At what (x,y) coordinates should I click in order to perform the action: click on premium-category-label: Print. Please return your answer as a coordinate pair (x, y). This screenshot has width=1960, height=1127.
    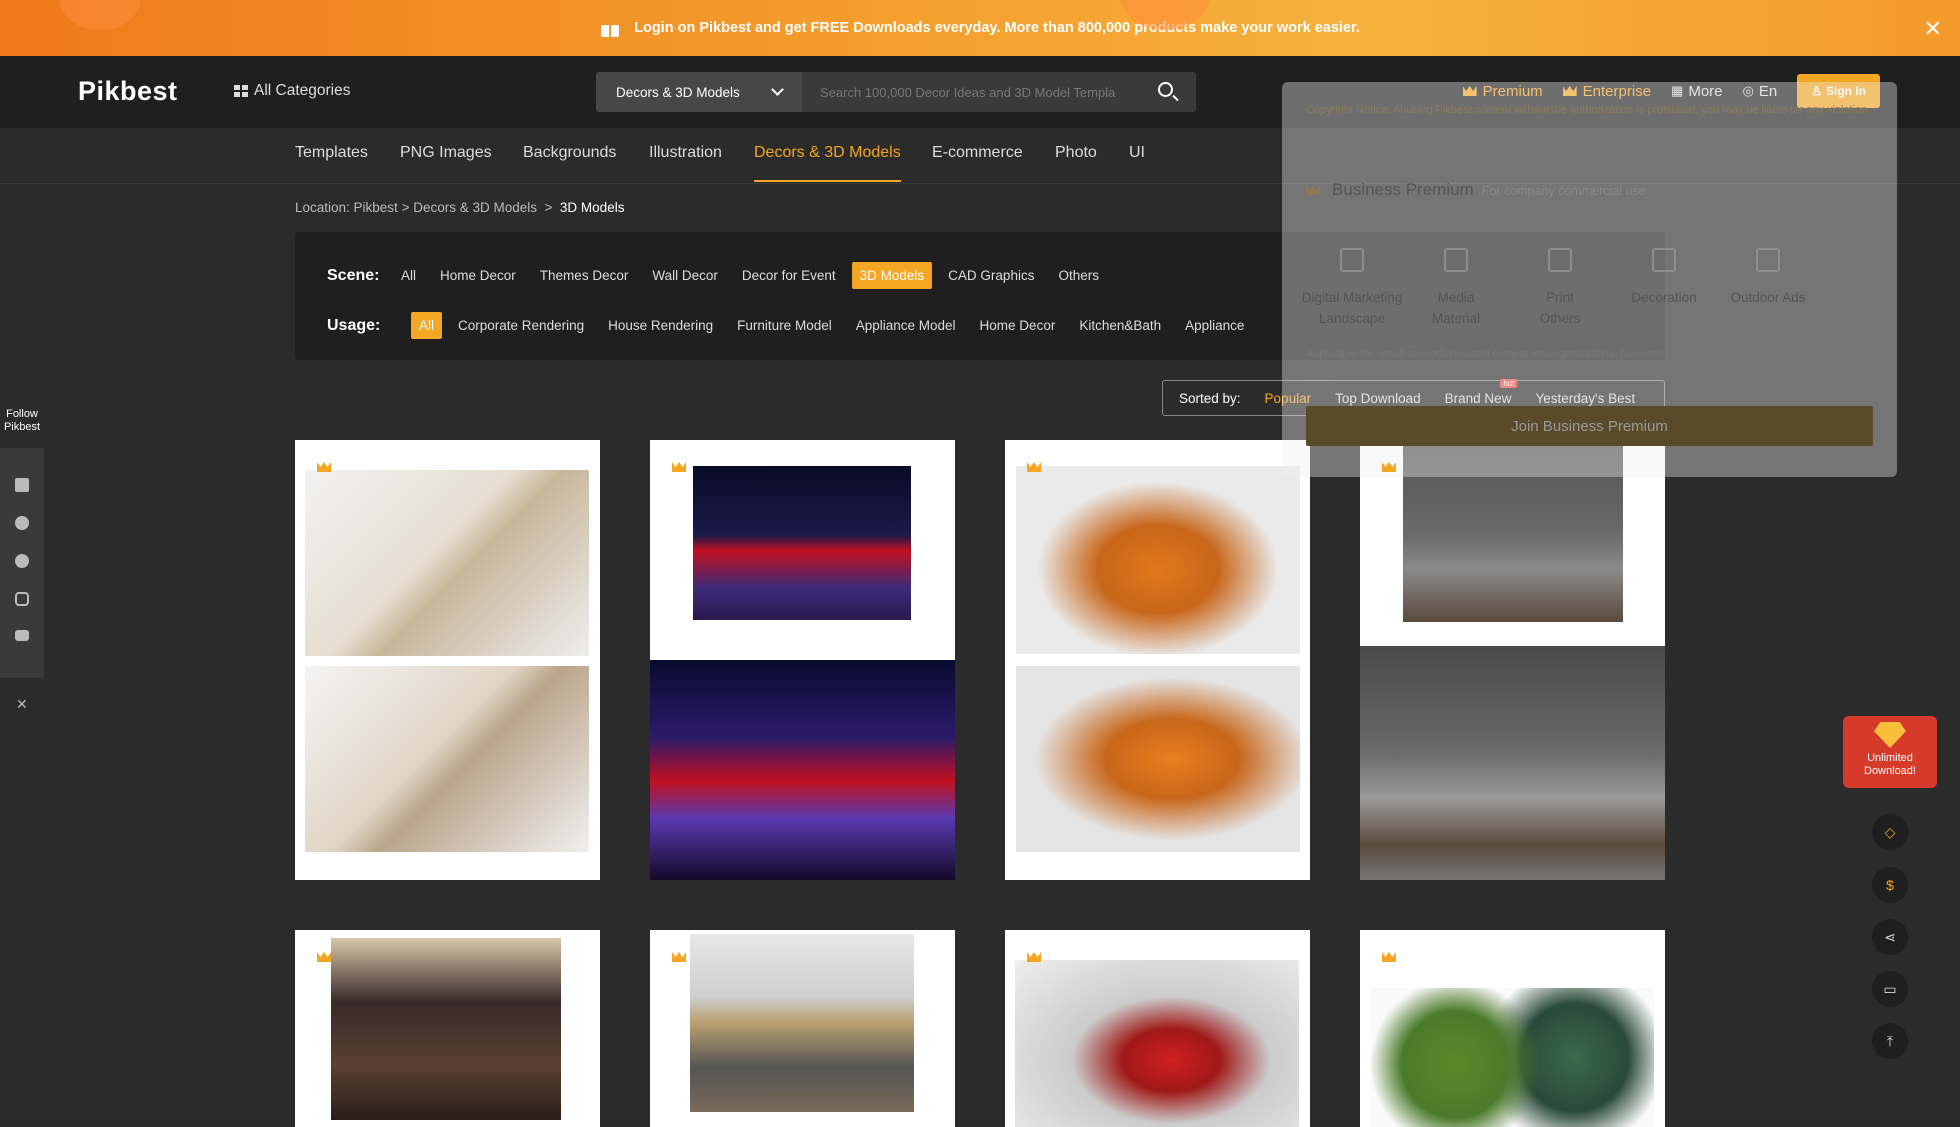
    Looking at the image, I should click on (1560, 297).